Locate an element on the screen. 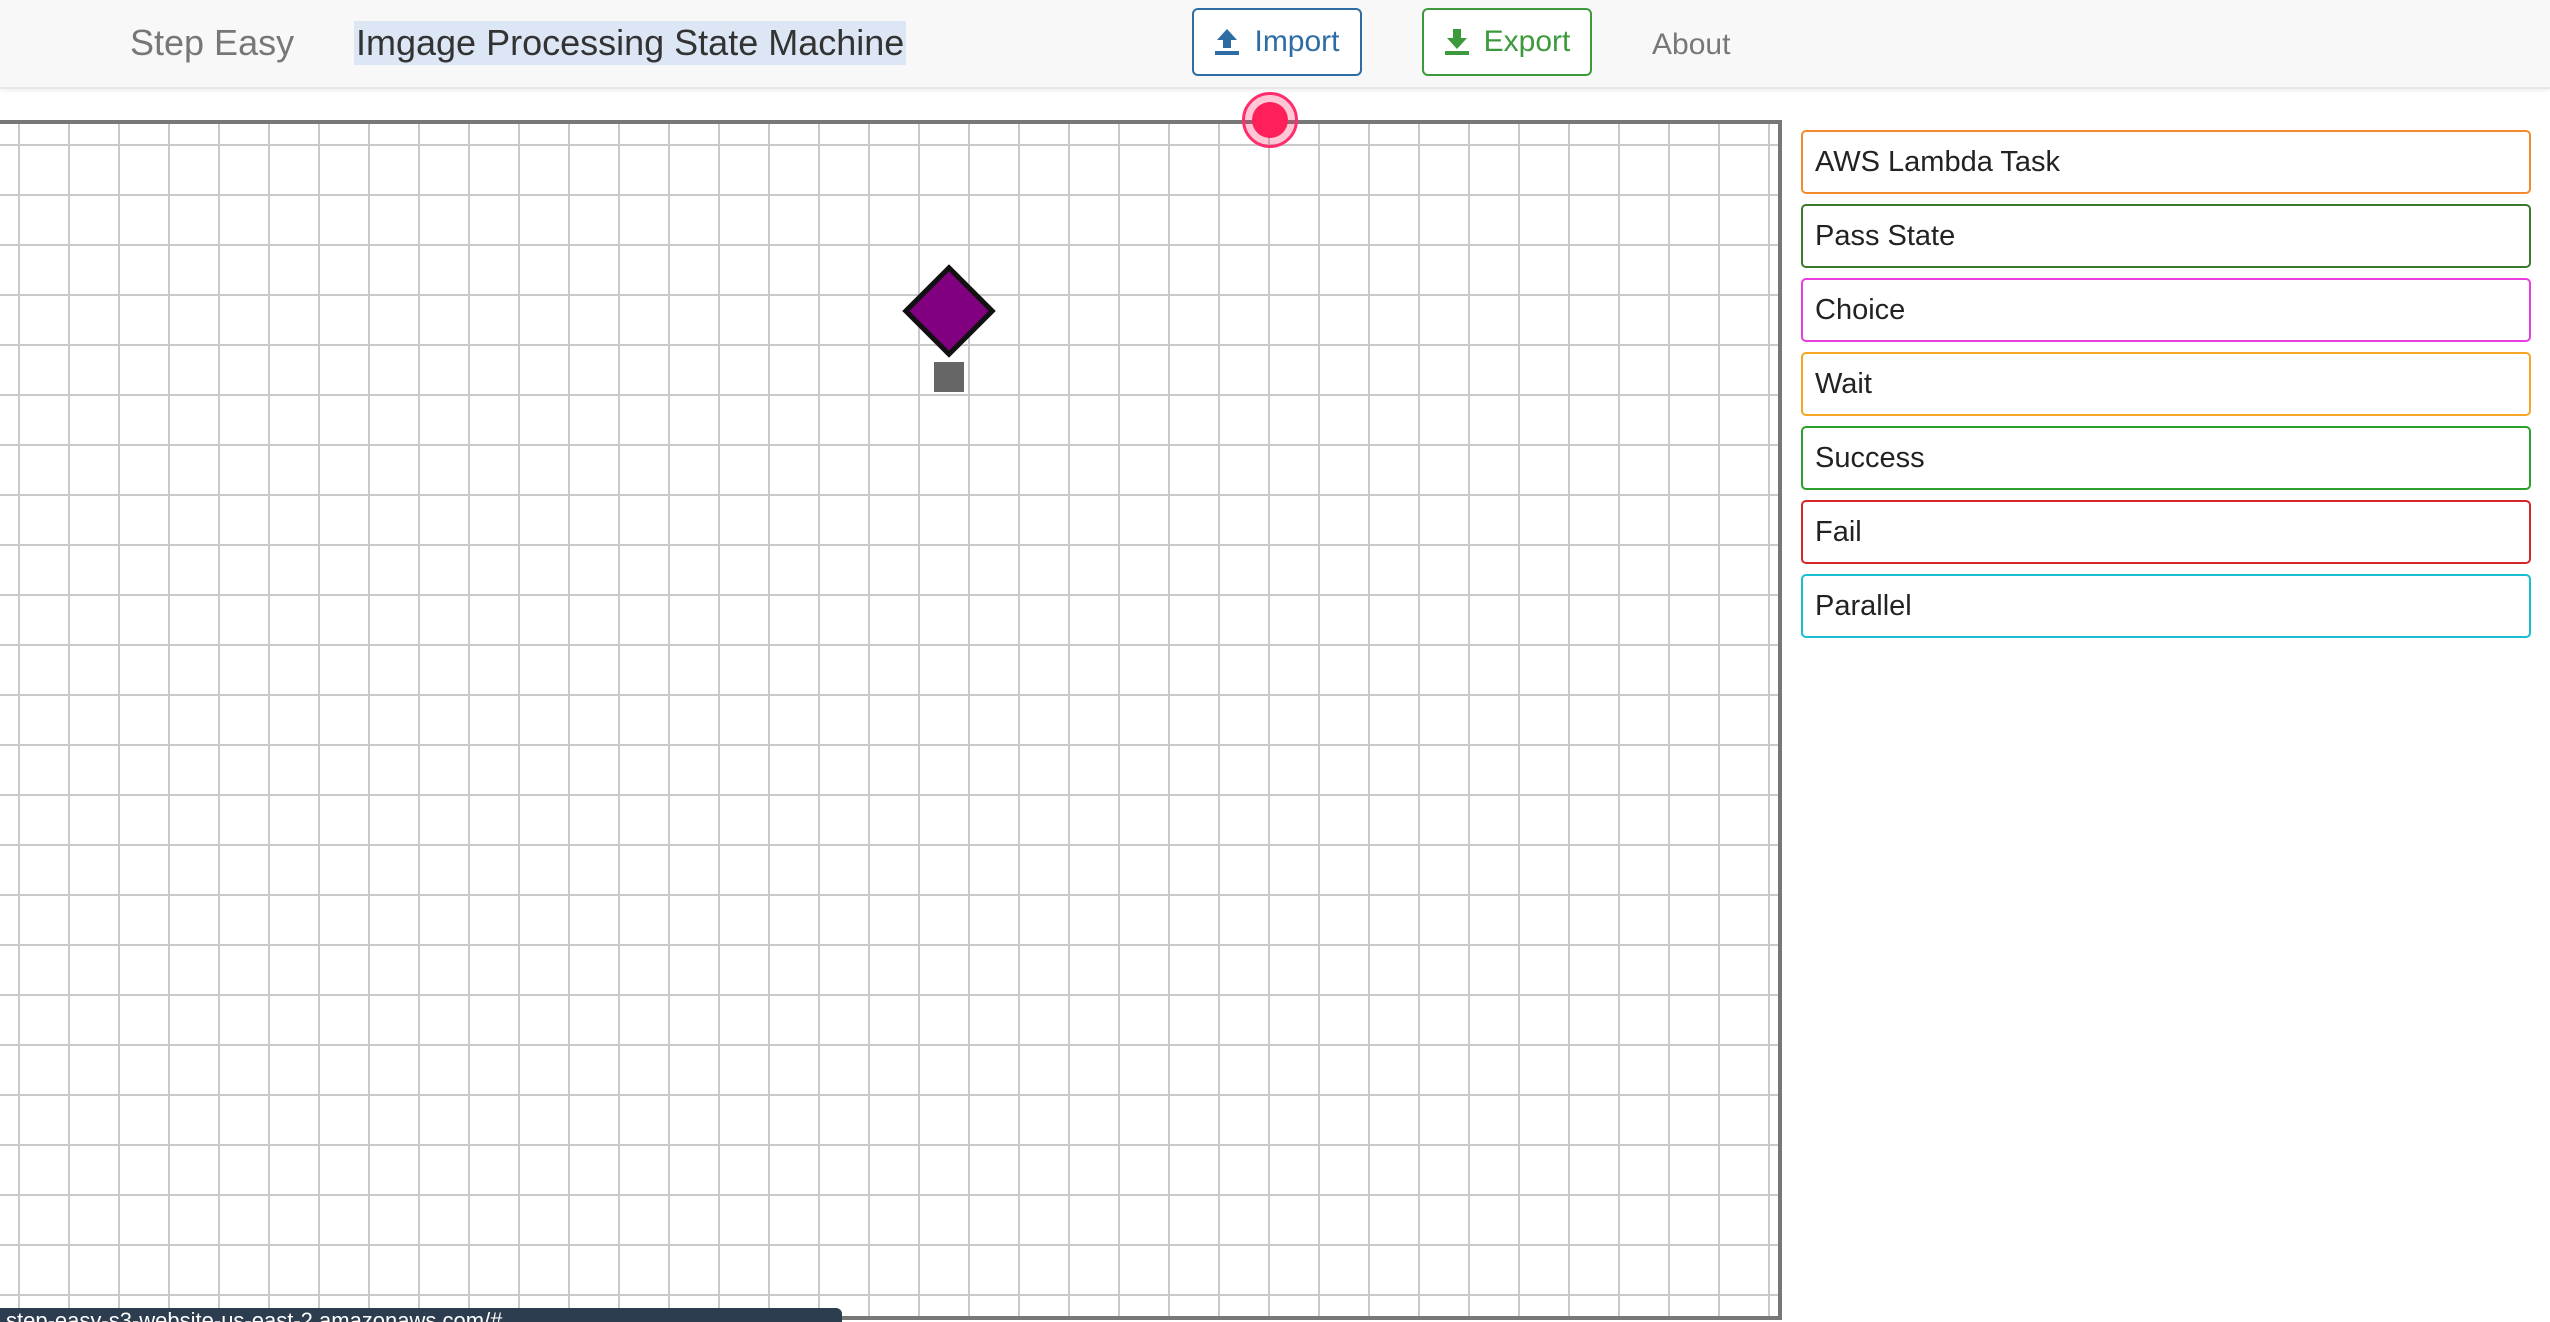 This screenshot has width=2550, height=1322. node-connection-port is located at coordinates (949, 377).